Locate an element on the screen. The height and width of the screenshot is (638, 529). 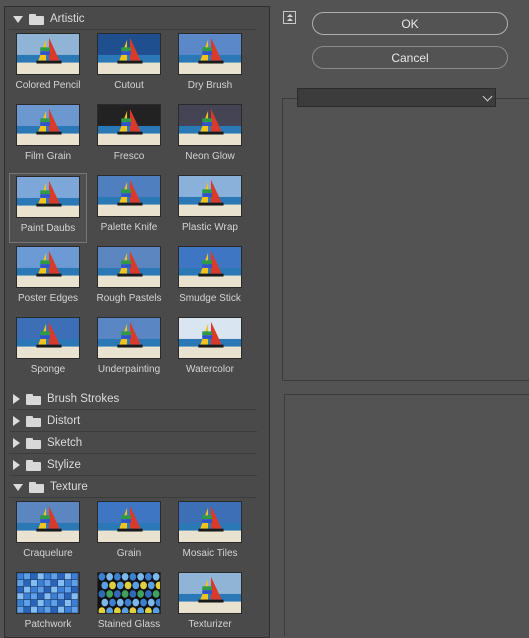
filter-label: Cutout is located at coordinates (129, 85).